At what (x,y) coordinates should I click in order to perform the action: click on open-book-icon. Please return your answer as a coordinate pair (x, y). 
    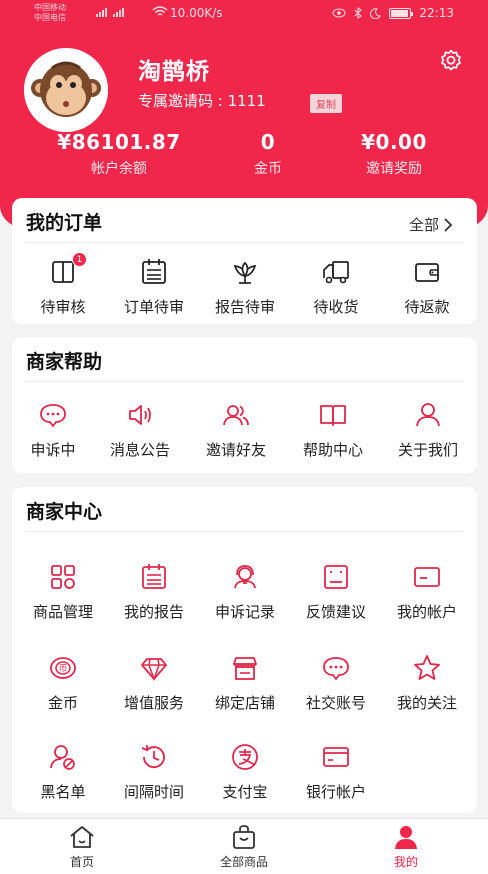
    Looking at the image, I should click on (333, 415).